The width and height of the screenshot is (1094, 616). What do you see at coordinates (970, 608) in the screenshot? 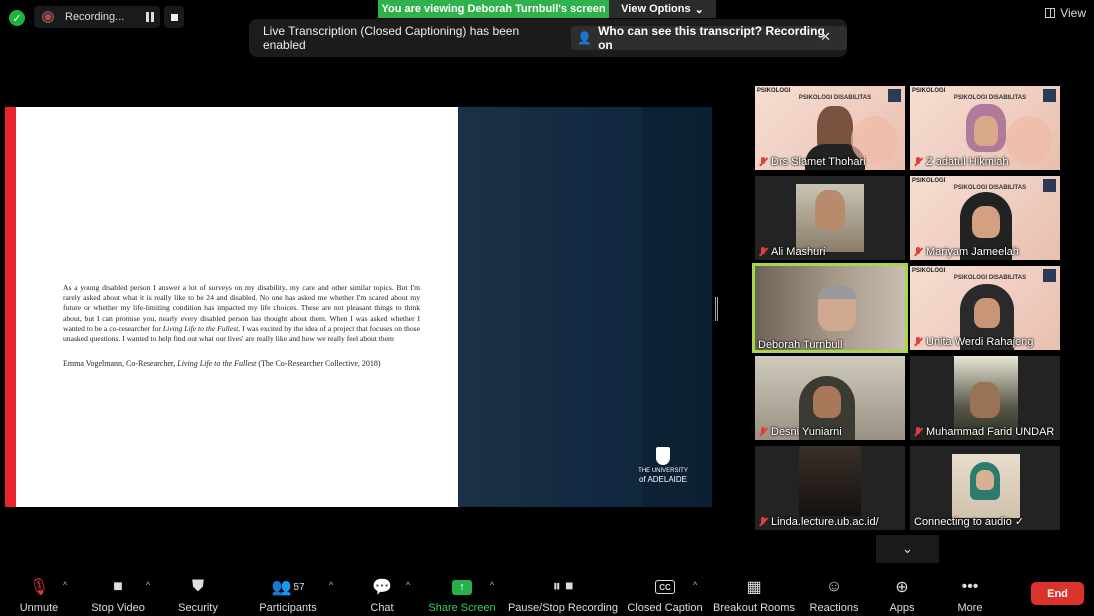
I see `more-label: More` at bounding box center [970, 608].